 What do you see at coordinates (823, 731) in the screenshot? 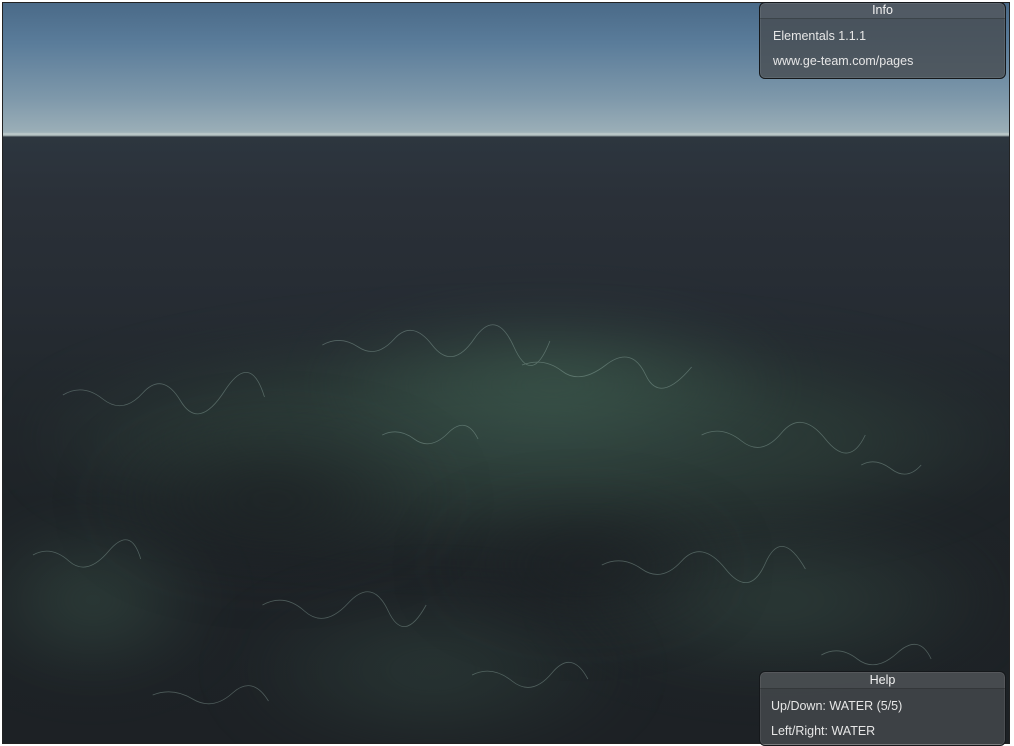
I see `left-right-control-label: Left/Right: WATER` at bounding box center [823, 731].